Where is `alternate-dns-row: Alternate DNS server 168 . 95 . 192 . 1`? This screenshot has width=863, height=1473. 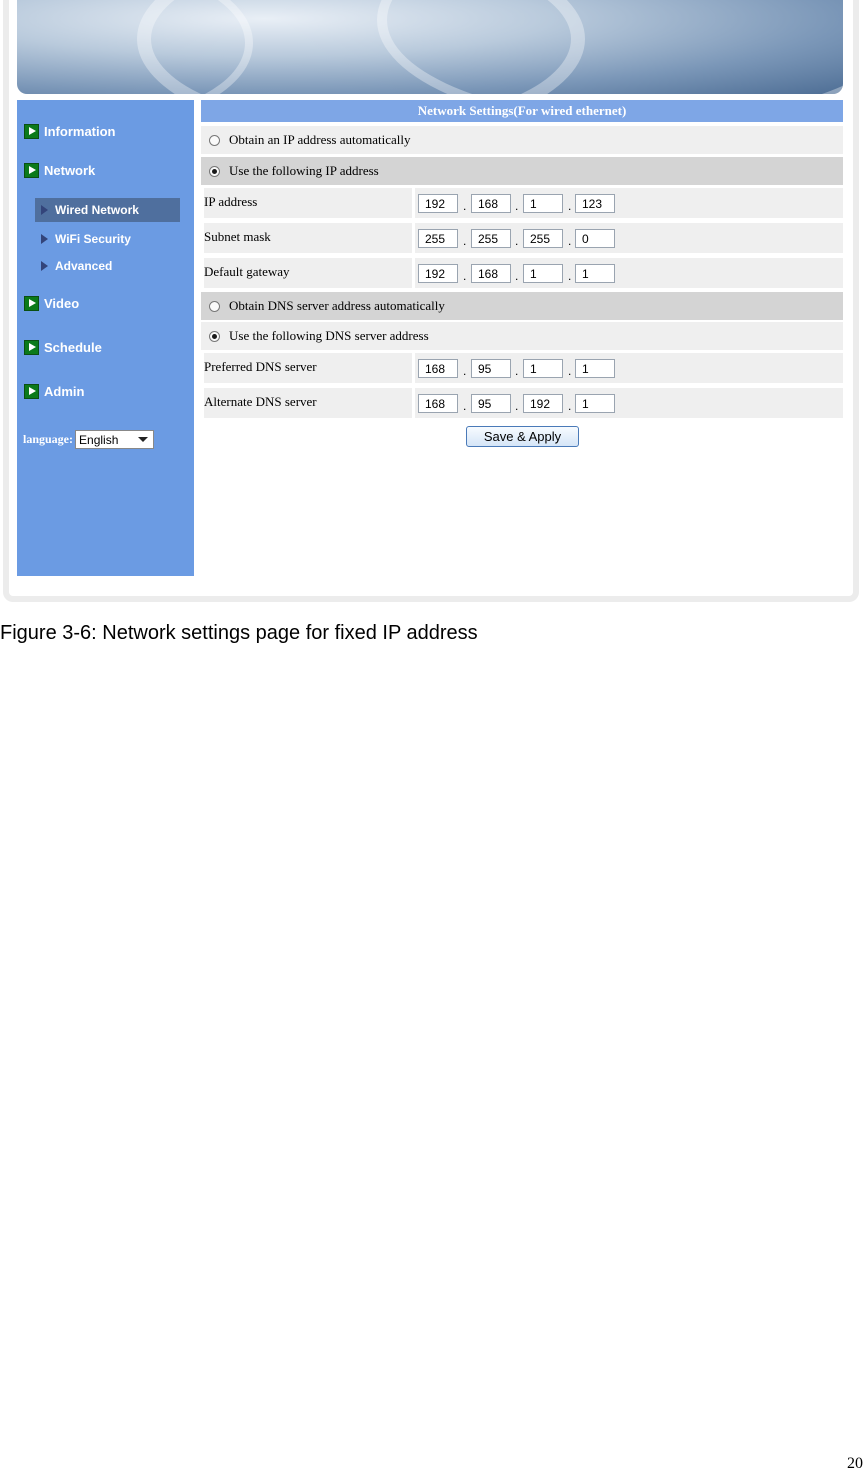 alternate-dns-row: Alternate DNS server 168 . 95 . 192 . 1 is located at coordinates (522, 403).